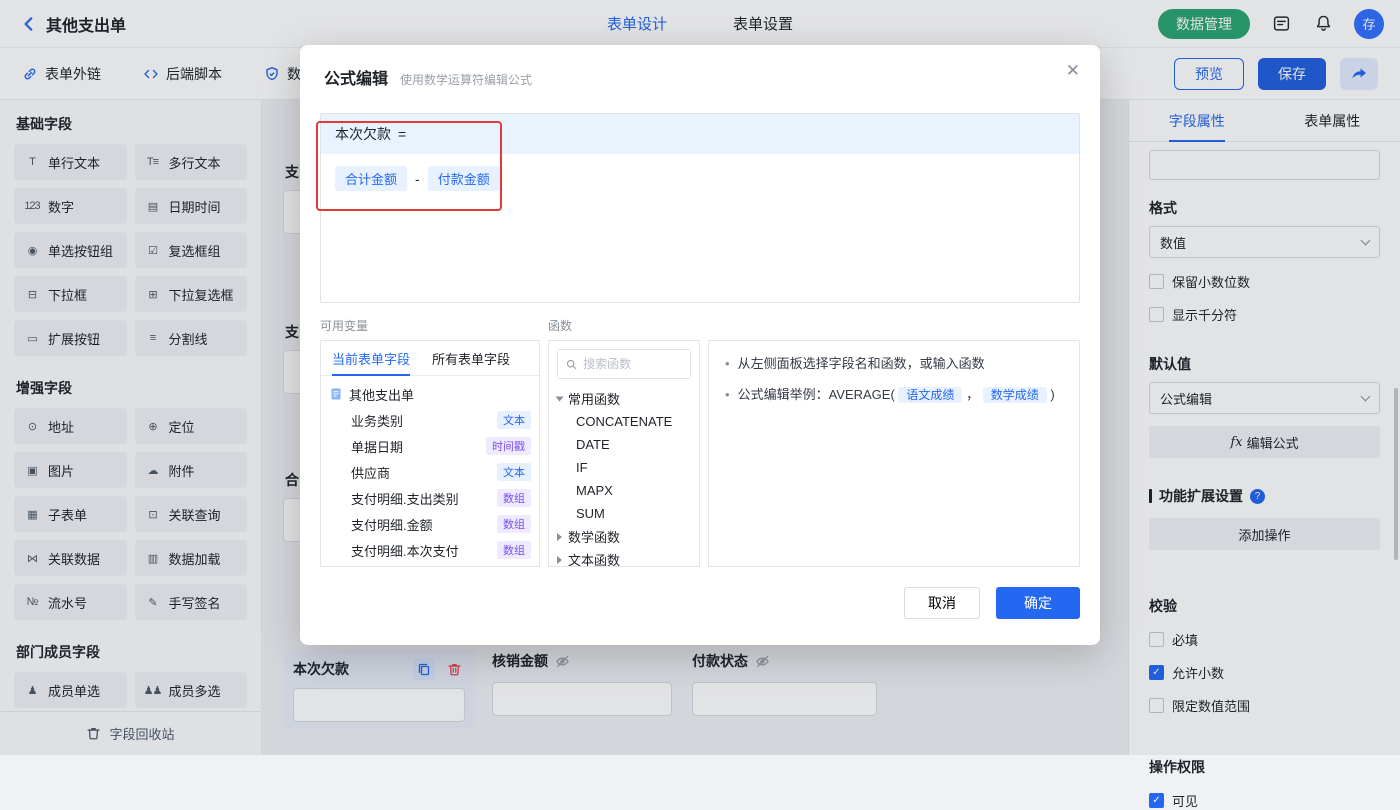 The width and height of the screenshot is (1400, 810). What do you see at coordinates (624, 467) in the screenshot?
I see `function-item: IF` at bounding box center [624, 467].